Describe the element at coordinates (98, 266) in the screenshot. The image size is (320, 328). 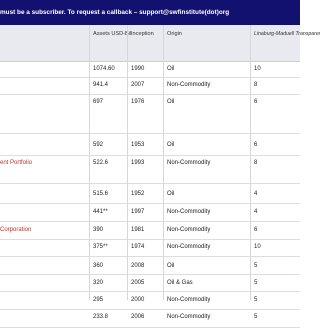
I see `assets-value: 360` at that location.